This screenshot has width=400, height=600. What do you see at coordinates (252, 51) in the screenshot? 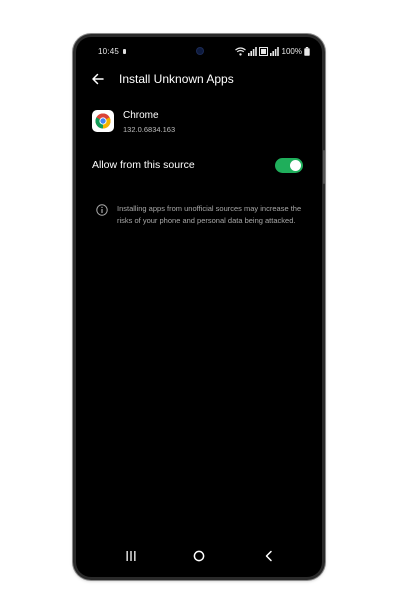
I see `signal-icon` at bounding box center [252, 51].